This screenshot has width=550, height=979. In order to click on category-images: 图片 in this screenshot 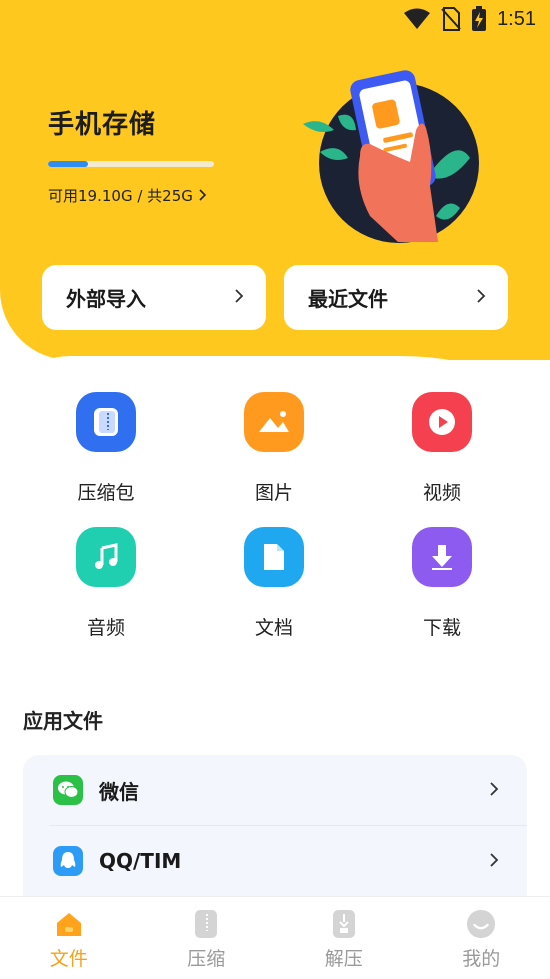, I will do `click(274, 448)`.